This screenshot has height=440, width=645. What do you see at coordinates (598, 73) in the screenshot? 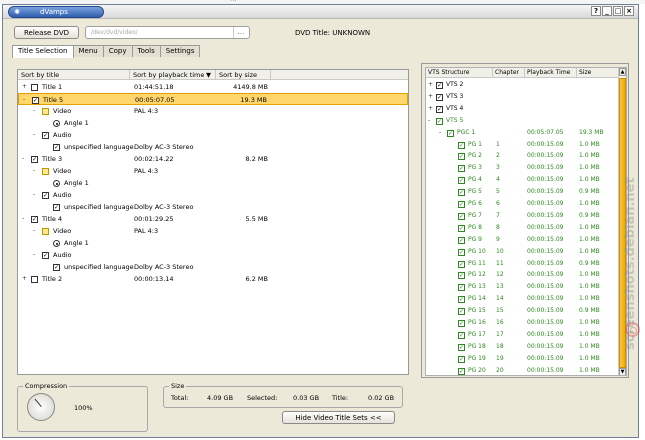
I see `vts-size-header: Size` at bounding box center [598, 73].